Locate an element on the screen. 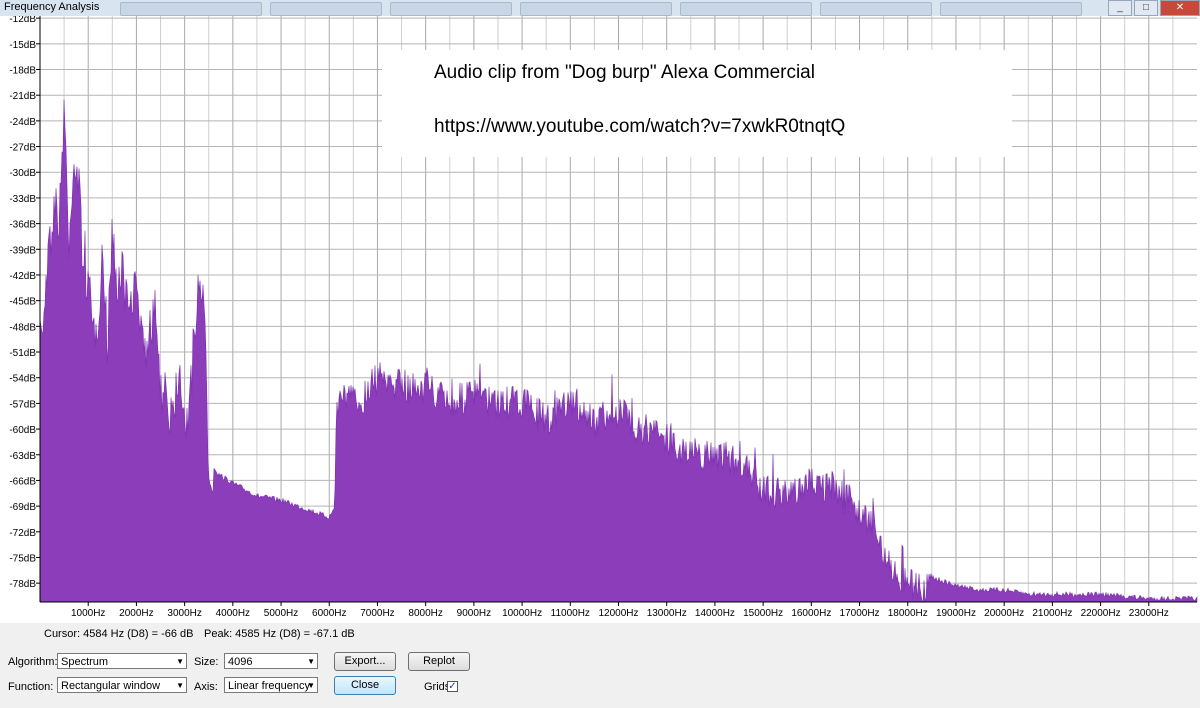 Image resolution: width=1200 pixels, height=708 pixels. x-tick-label: 4000Hz is located at coordinates (233, 613).